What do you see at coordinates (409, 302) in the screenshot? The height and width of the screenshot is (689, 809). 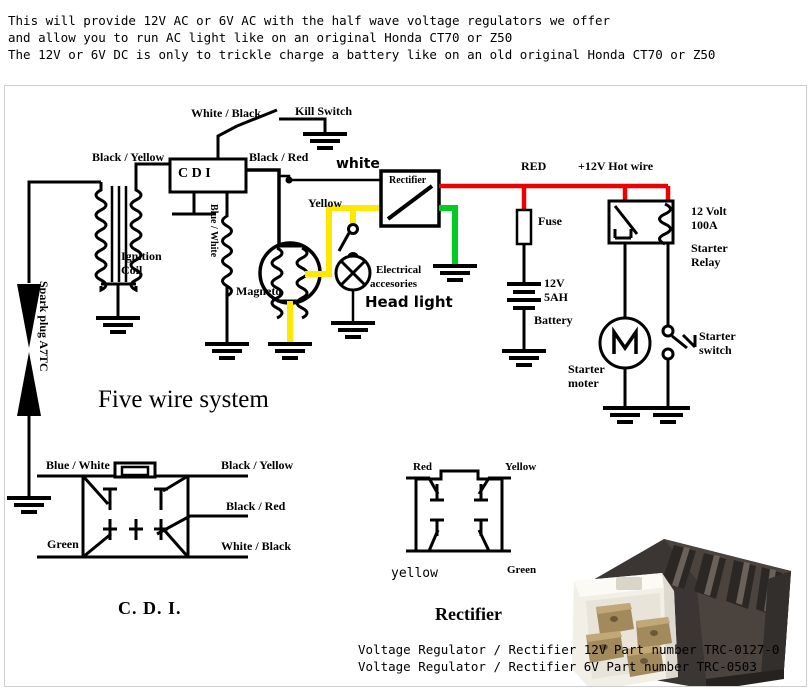 I see `label-head-light: Head light` at bounding box center [409, 302].